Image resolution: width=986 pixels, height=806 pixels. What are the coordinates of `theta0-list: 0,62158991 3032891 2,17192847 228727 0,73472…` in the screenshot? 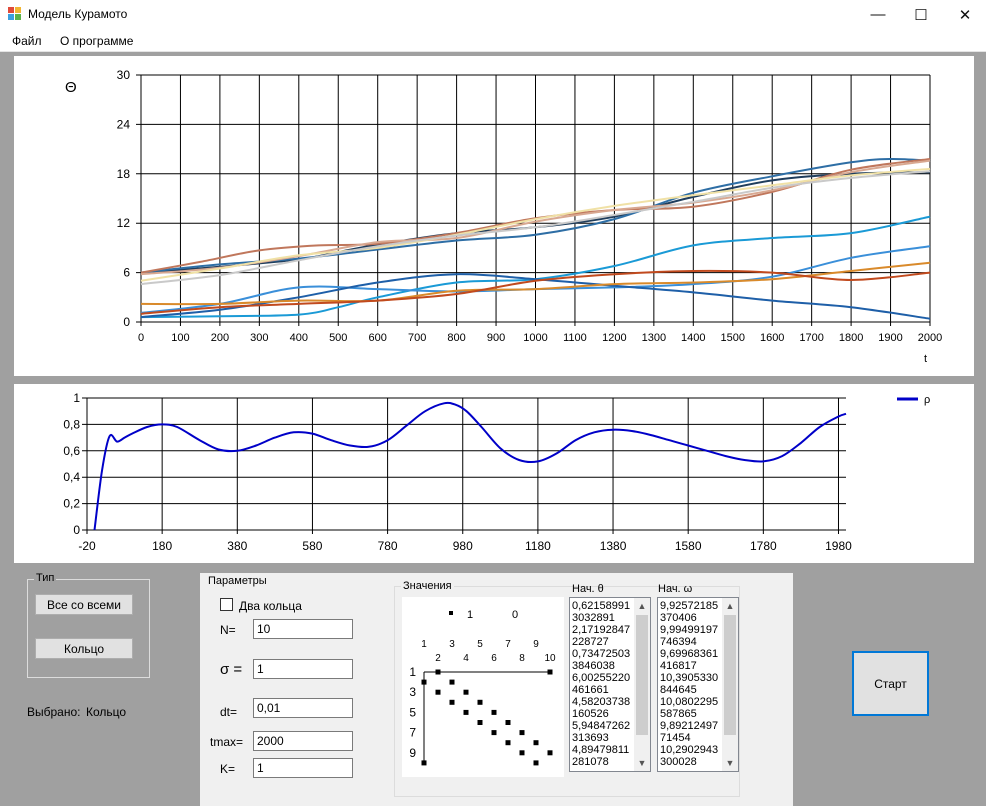 It's located at (610, 684).